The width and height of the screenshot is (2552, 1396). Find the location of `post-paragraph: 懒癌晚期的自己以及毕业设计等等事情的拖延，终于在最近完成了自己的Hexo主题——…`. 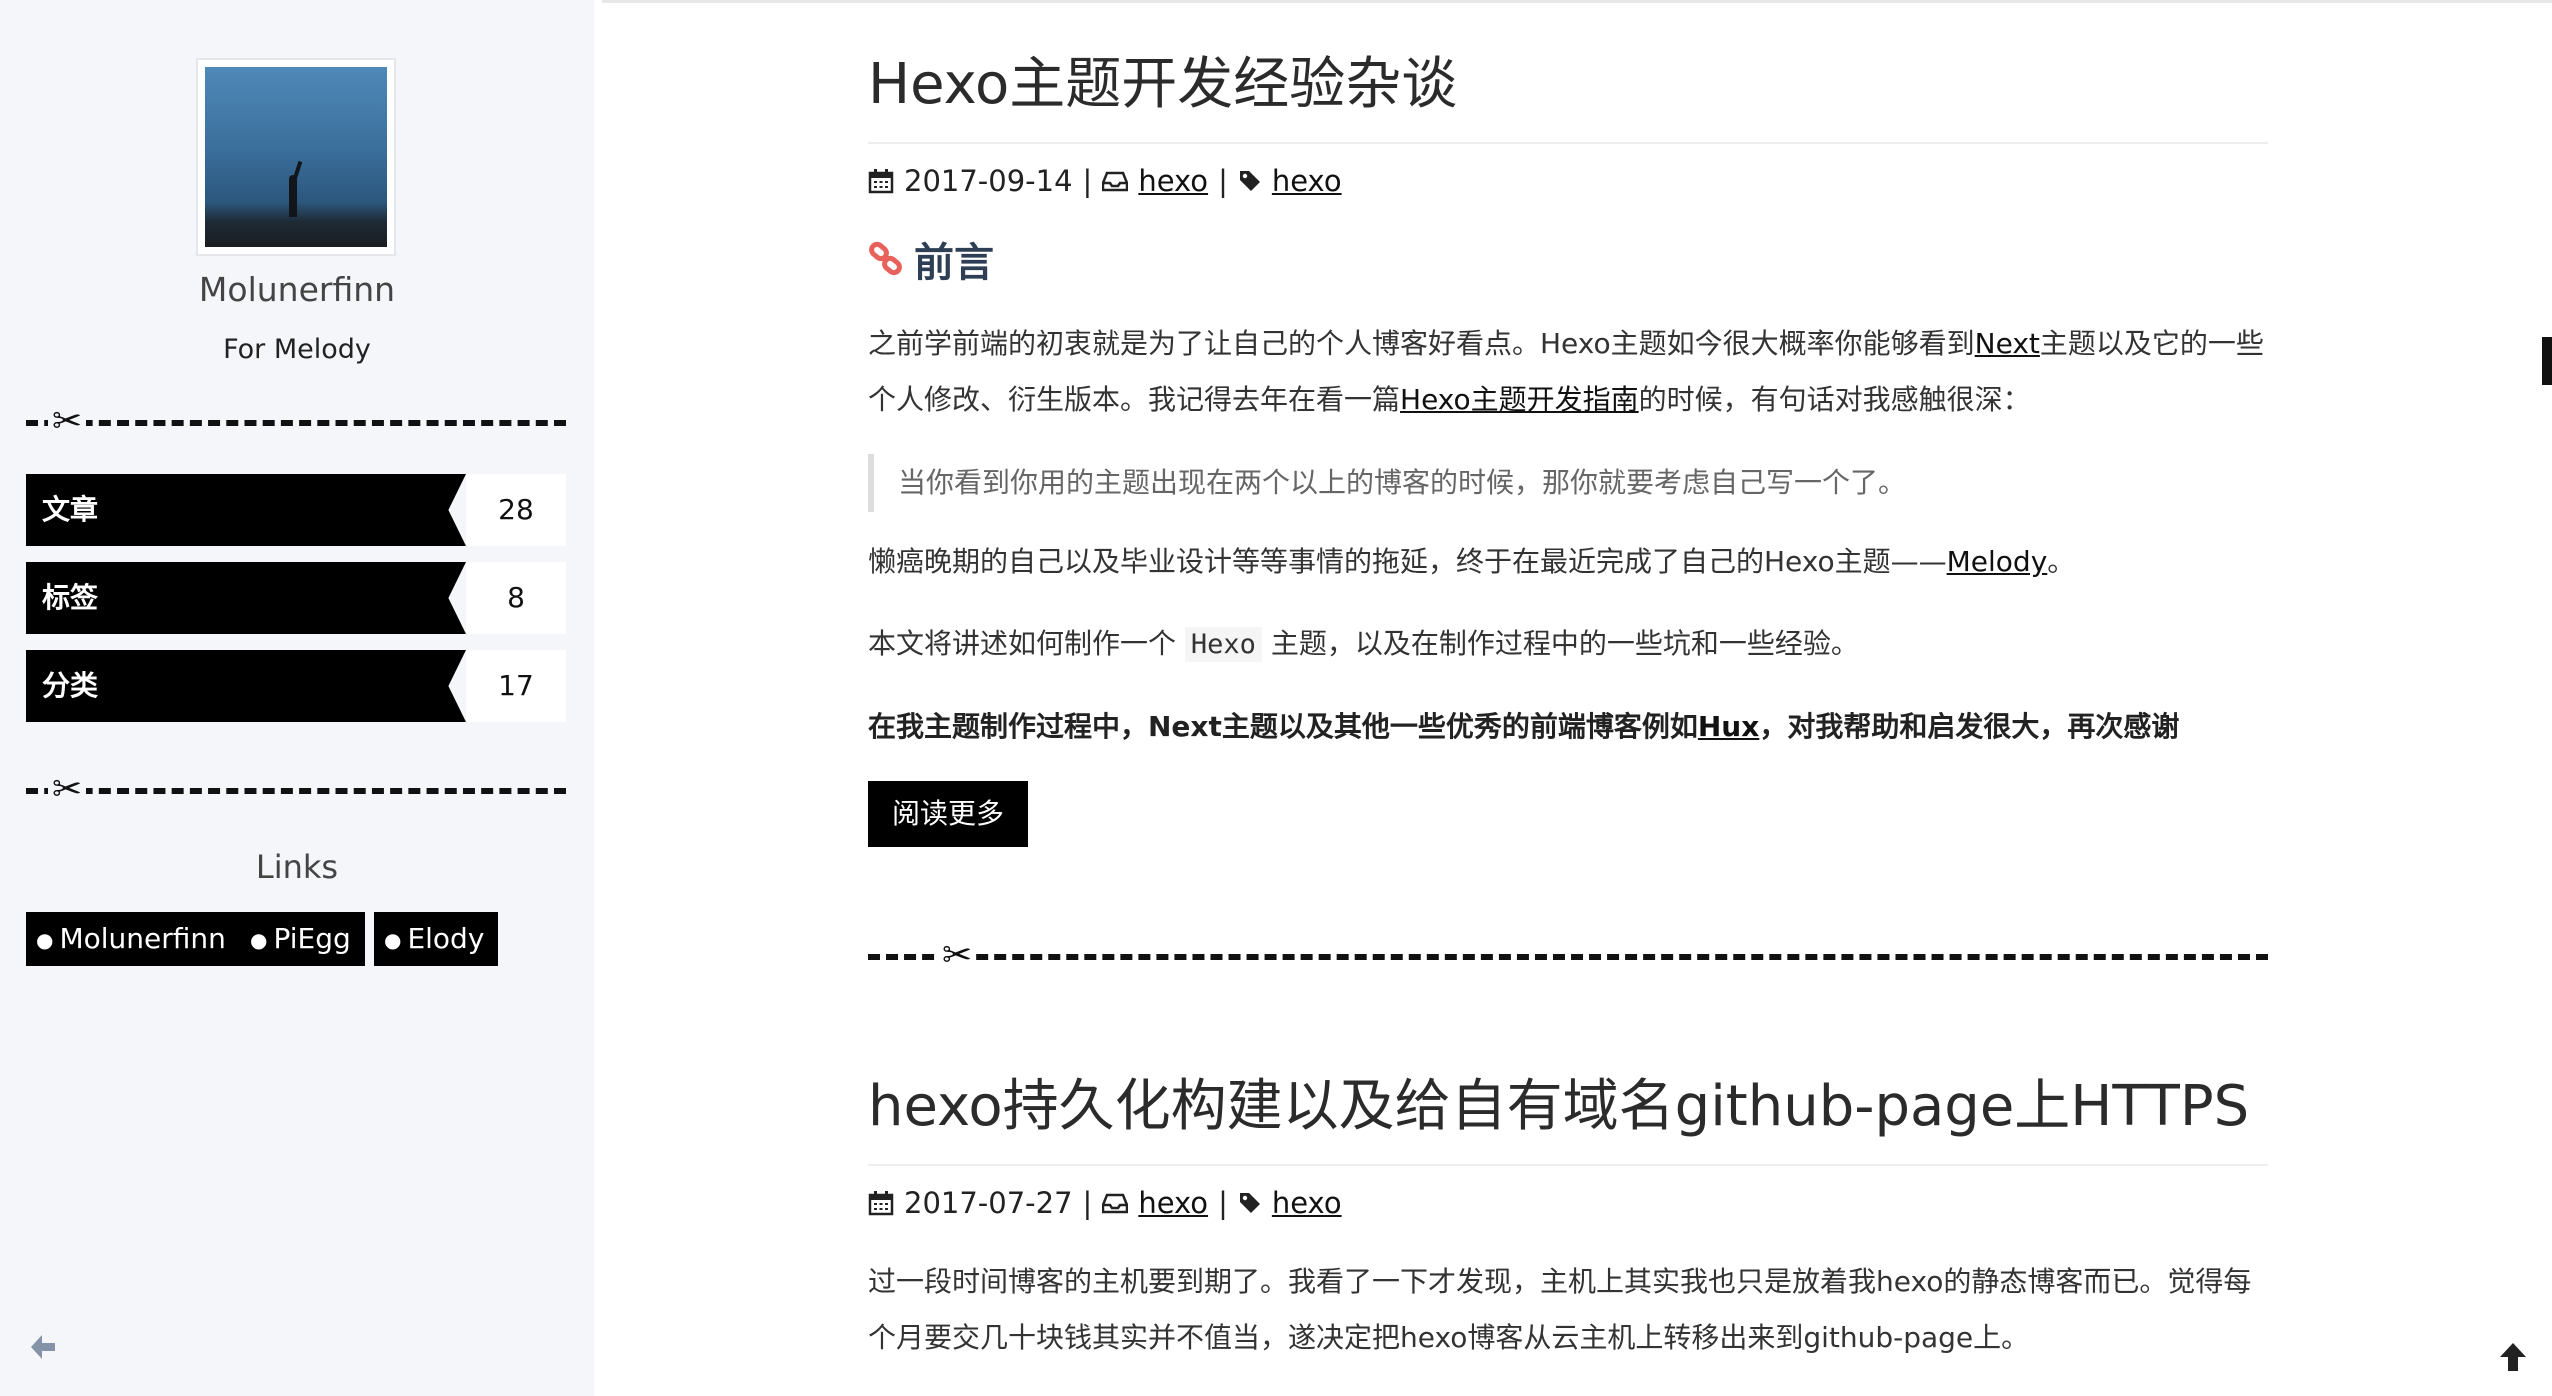

post-paragraph: 懒癌晚期的自己以及毕业设计等等事情的拖延，终于在最近完成了自己的Hexo主题——… is located at coordinates (1568, 562).